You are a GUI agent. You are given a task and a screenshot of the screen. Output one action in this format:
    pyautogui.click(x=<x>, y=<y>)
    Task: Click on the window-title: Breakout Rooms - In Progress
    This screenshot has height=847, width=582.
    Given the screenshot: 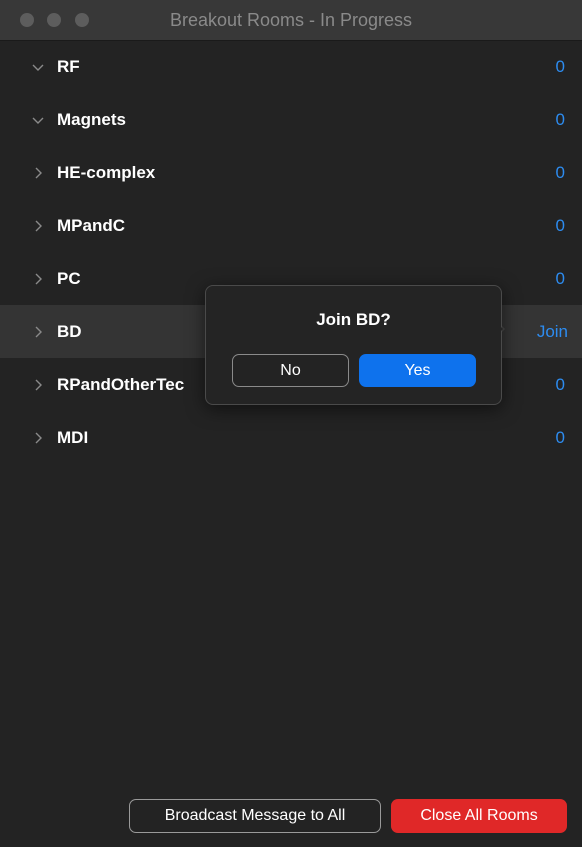 What is the action you would take?
    pyautogui.click(x=291, y=20)
    